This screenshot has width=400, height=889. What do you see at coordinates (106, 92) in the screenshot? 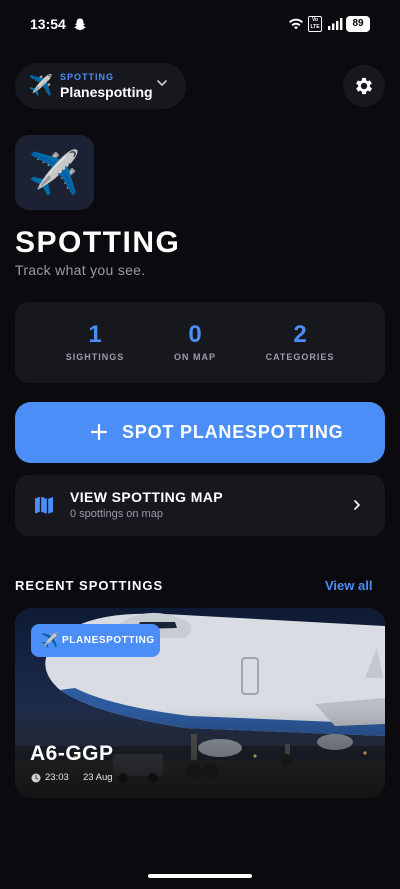
I see `mode-title: Planespotting` at bounding box center [106, 92].